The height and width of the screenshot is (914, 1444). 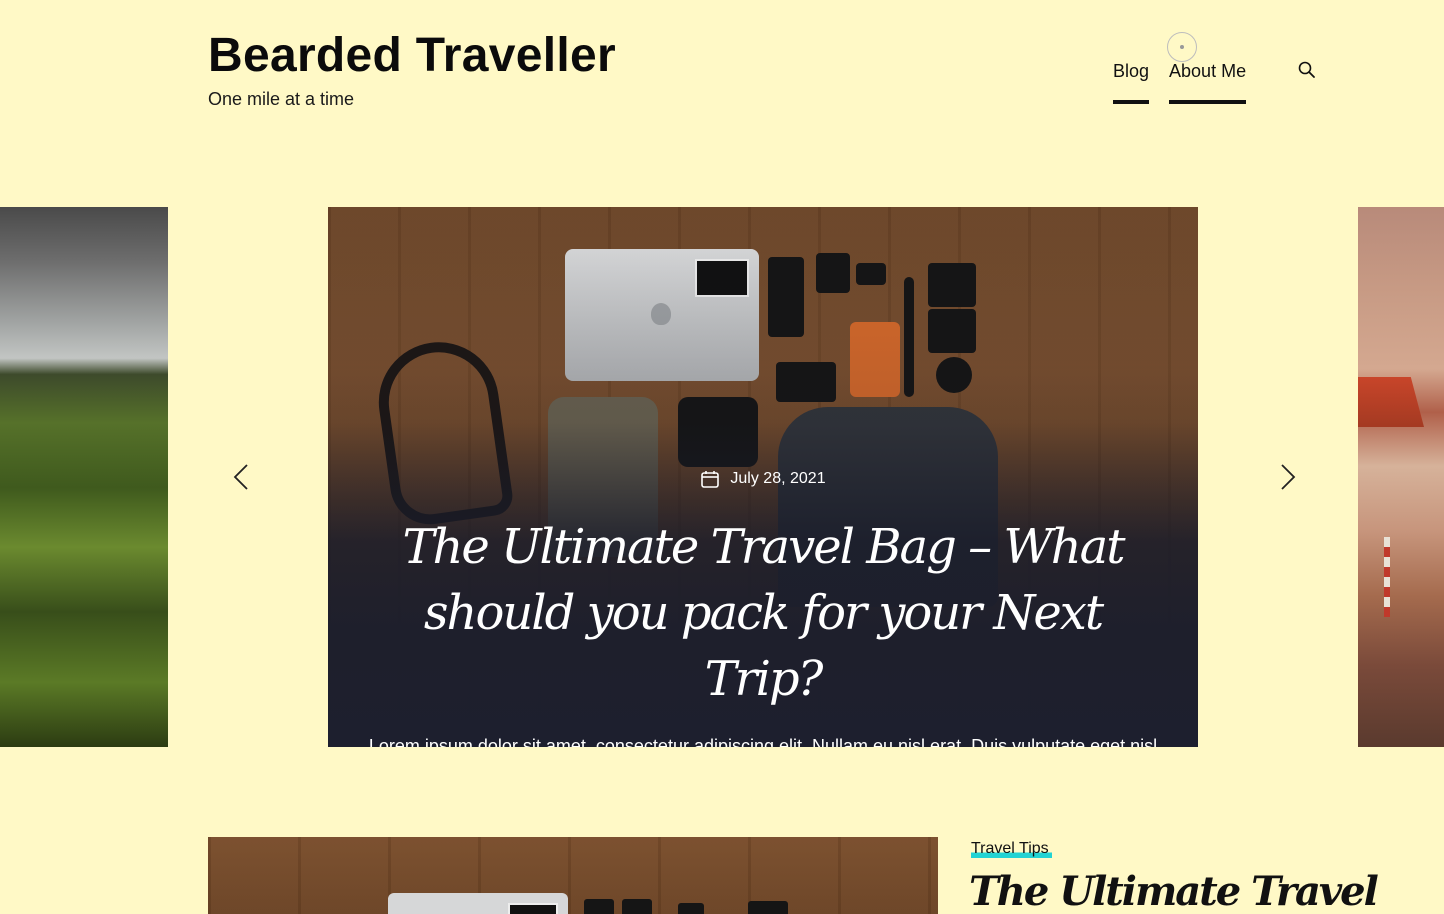 I want to click on carousel-next-button, so click(x=1287, y=477).